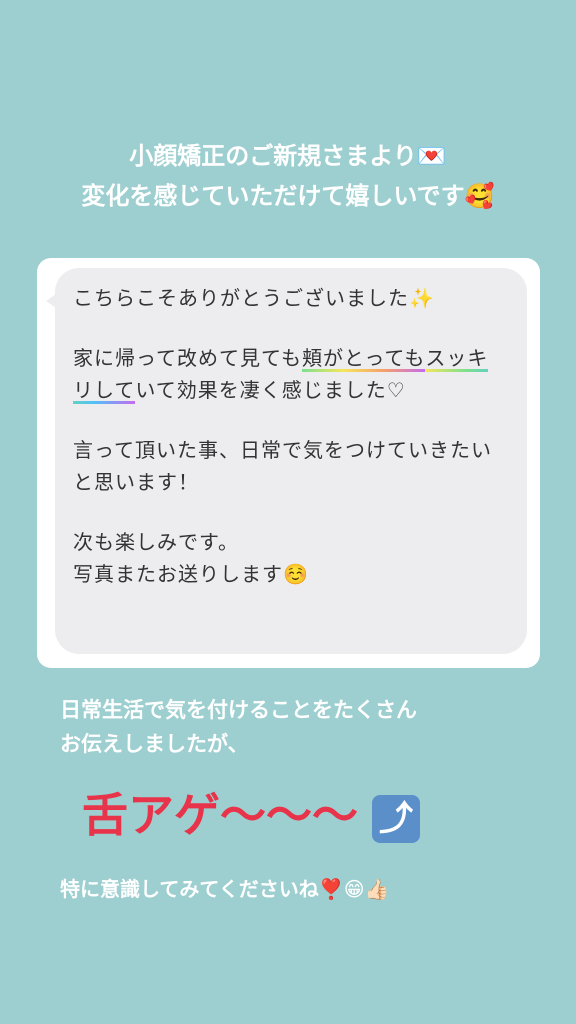  Describe the element at coordinates (300, 727) in the screenshot. I see `footer-text-1: 日常生活で気を付けることをたくさん お伝えしましたが、` at that location.